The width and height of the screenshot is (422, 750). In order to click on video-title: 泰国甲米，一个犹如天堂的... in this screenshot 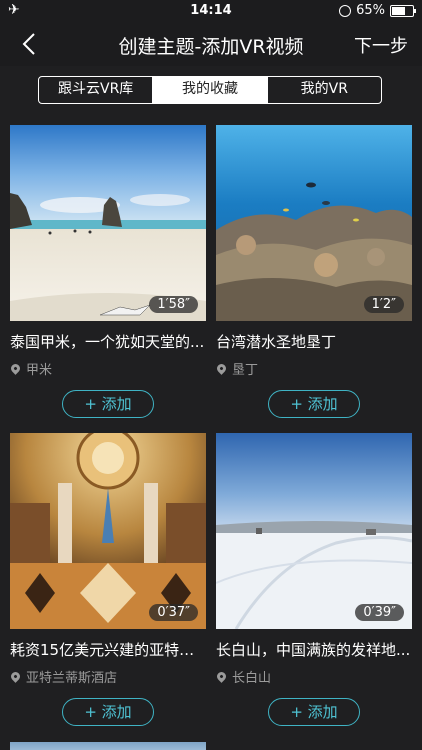, I will do `click(107, 342)`.